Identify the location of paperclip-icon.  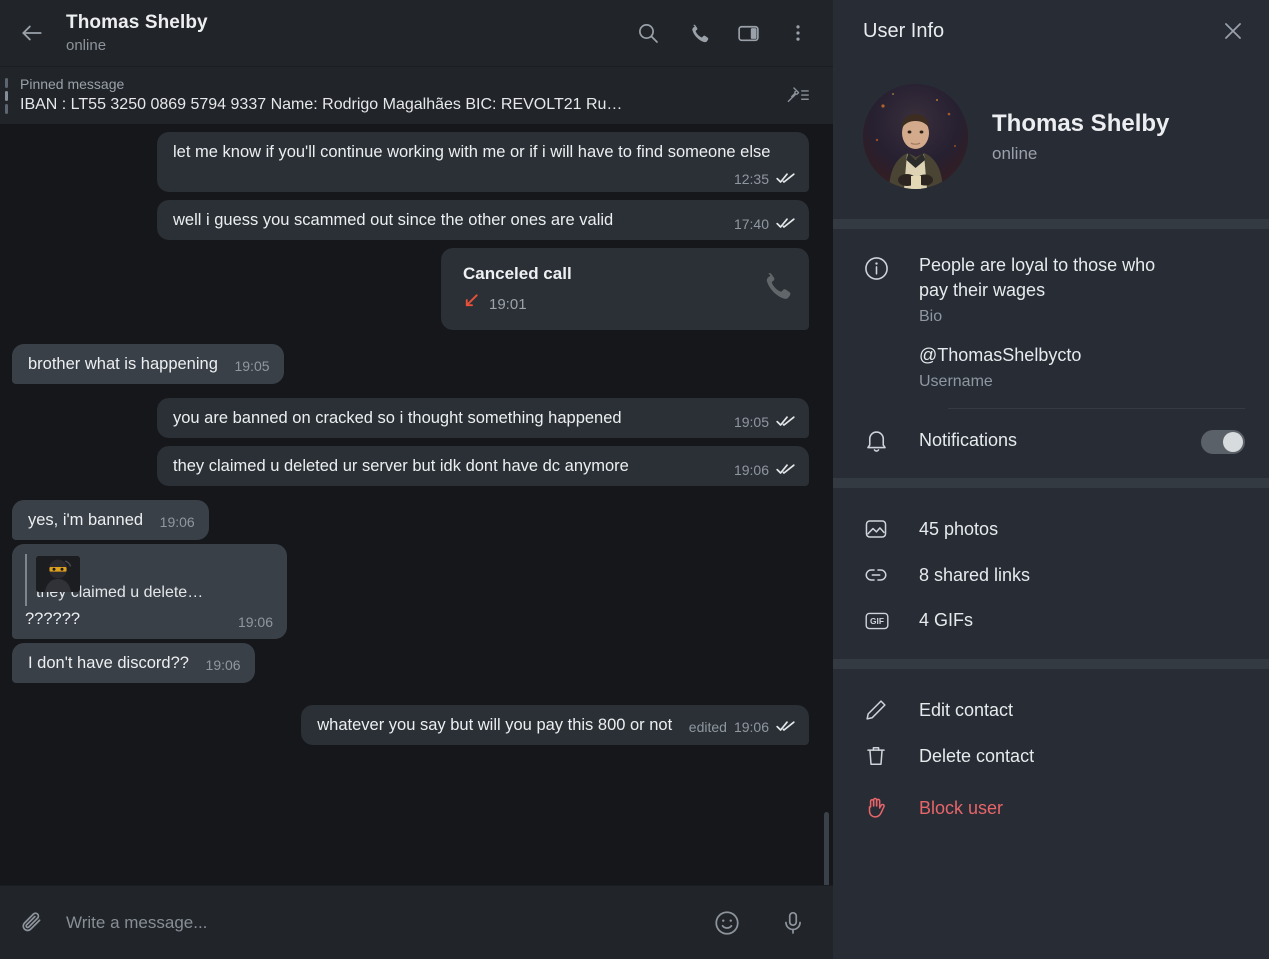
(32, 923).